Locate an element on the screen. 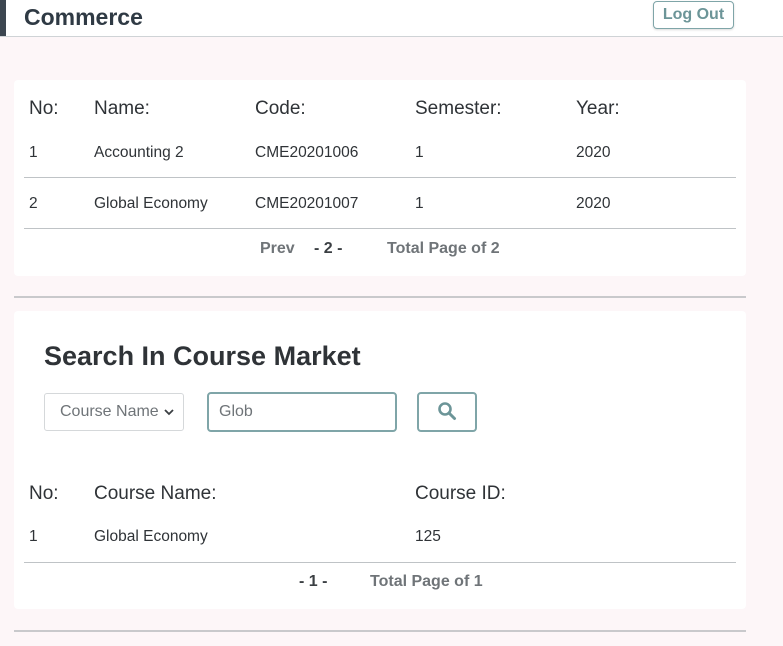 The image size is (783, 646). cell-no: 2 is located at coordinates (33, 203).